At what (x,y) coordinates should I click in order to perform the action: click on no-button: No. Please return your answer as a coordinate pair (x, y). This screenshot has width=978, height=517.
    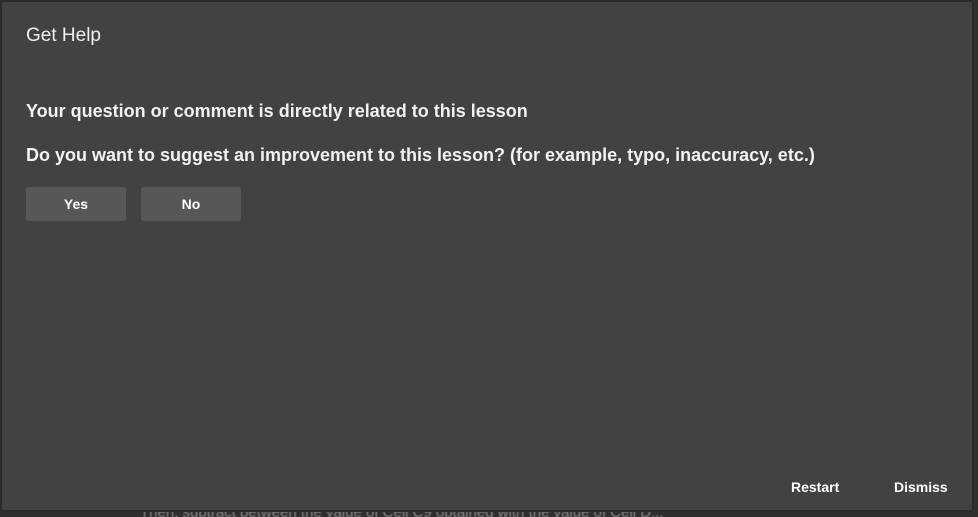
    Looking at the image, I should click on (191, 204).